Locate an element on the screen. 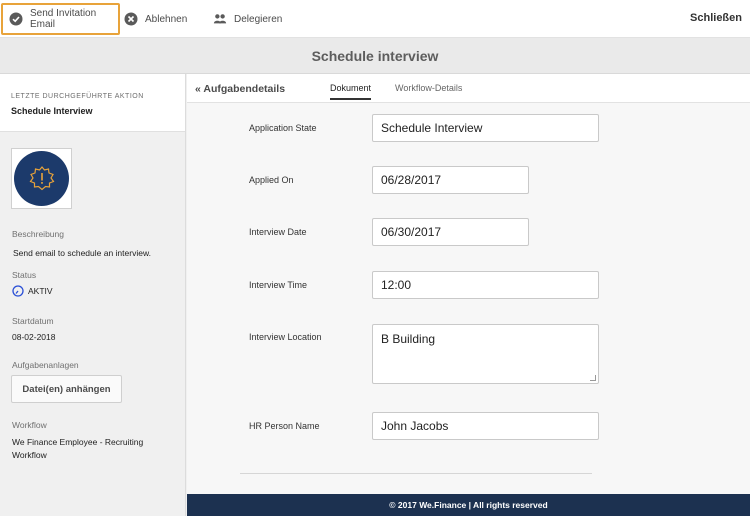  page-title: Schedule interview is located at coordinates (375, 55).